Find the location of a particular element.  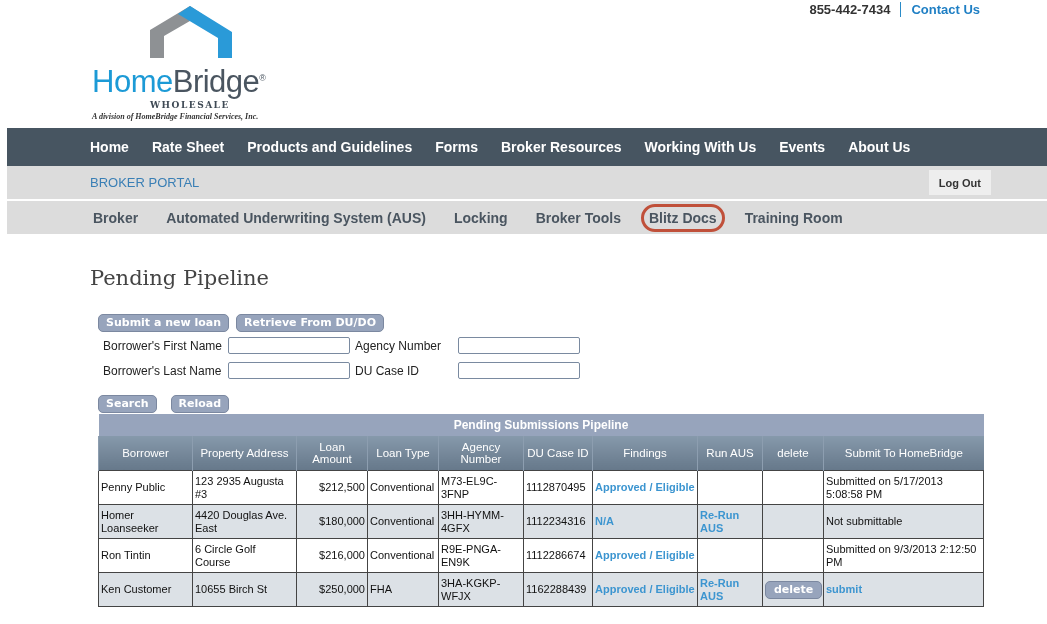

nav-link: Working With Us is located at coordinates (700, 147).